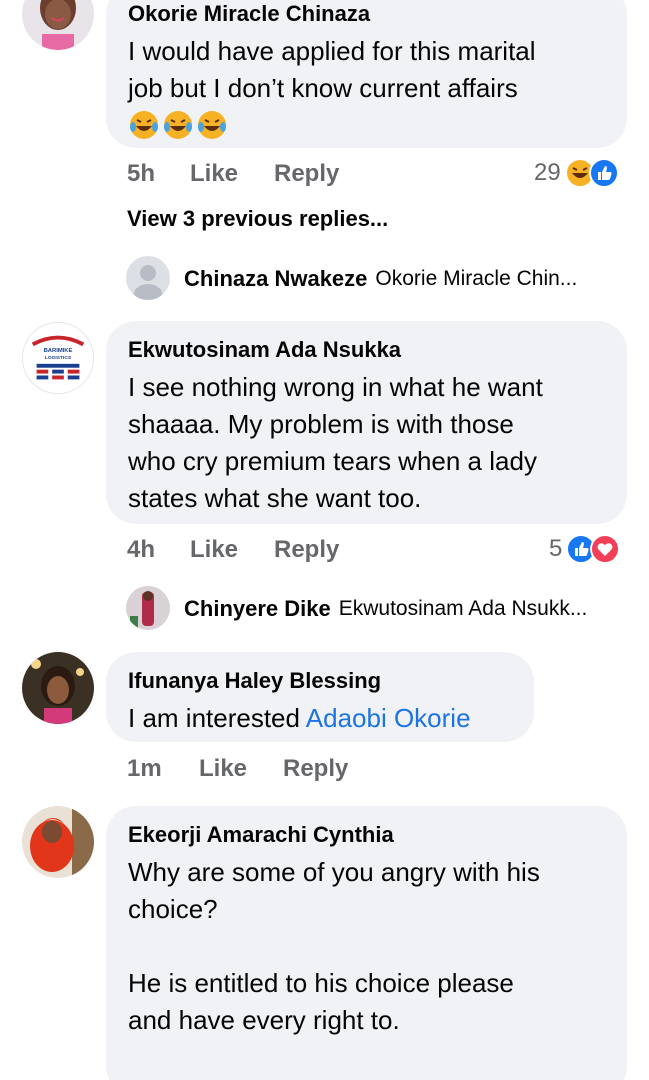  What do you see at coordinates (58, 25) in the screenshot?
I see `avatar-okorie-miracle` at bounding box center [58, 25].